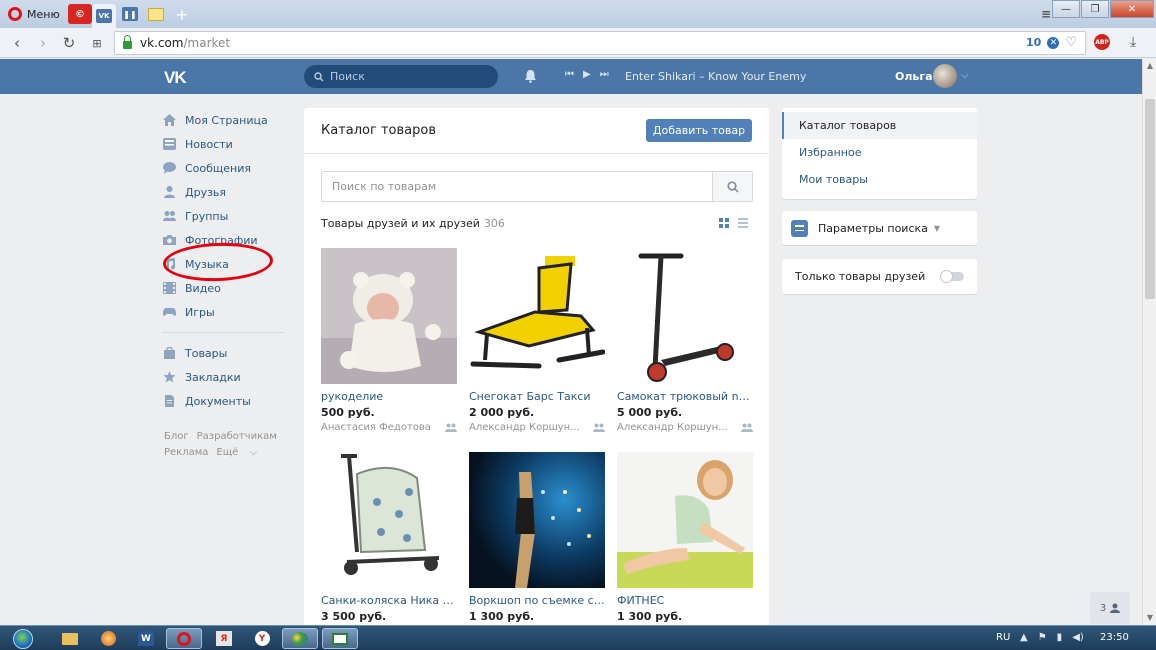  I want to click on product-search-button, so click(732, 186).